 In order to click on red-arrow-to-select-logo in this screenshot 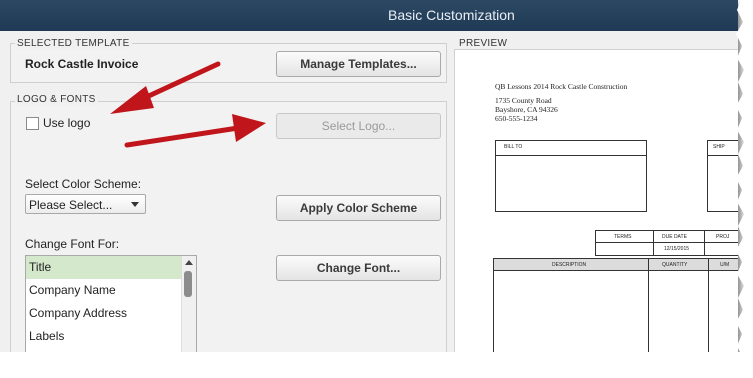, I will do `click(195, 131)`.